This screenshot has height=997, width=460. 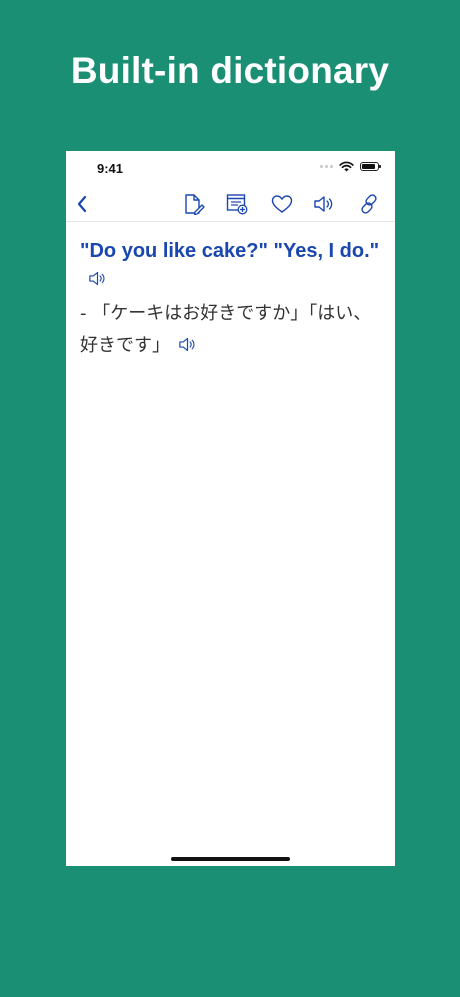 What do you see at coordinates (326, 166) in the screenshot?
I see `signal-dots-icon` at bounding box center [326, 166].